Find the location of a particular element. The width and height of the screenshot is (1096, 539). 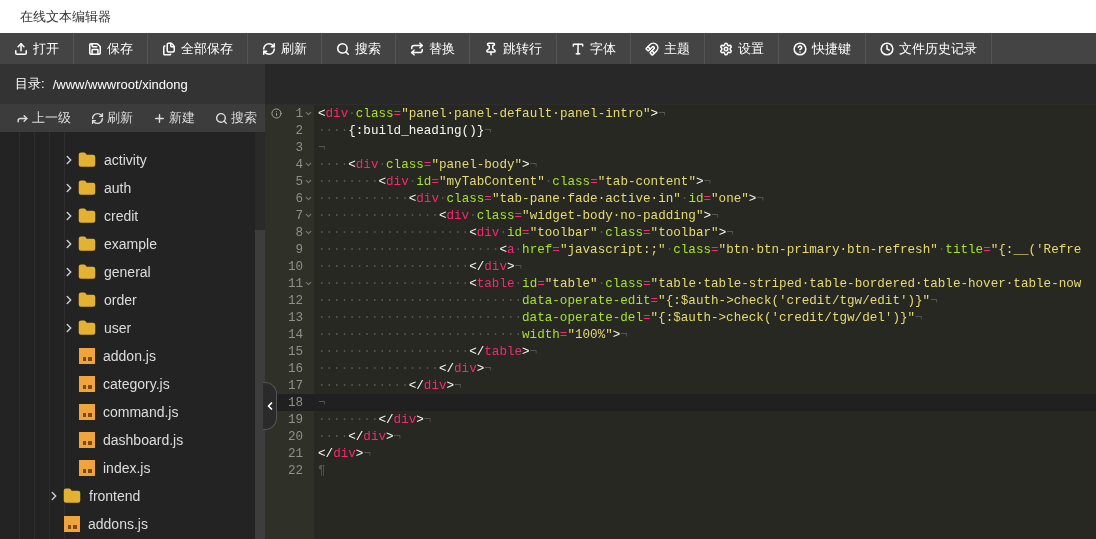

directory-path: /www/wwwroot/xindong is located at coordinates (120, 84).